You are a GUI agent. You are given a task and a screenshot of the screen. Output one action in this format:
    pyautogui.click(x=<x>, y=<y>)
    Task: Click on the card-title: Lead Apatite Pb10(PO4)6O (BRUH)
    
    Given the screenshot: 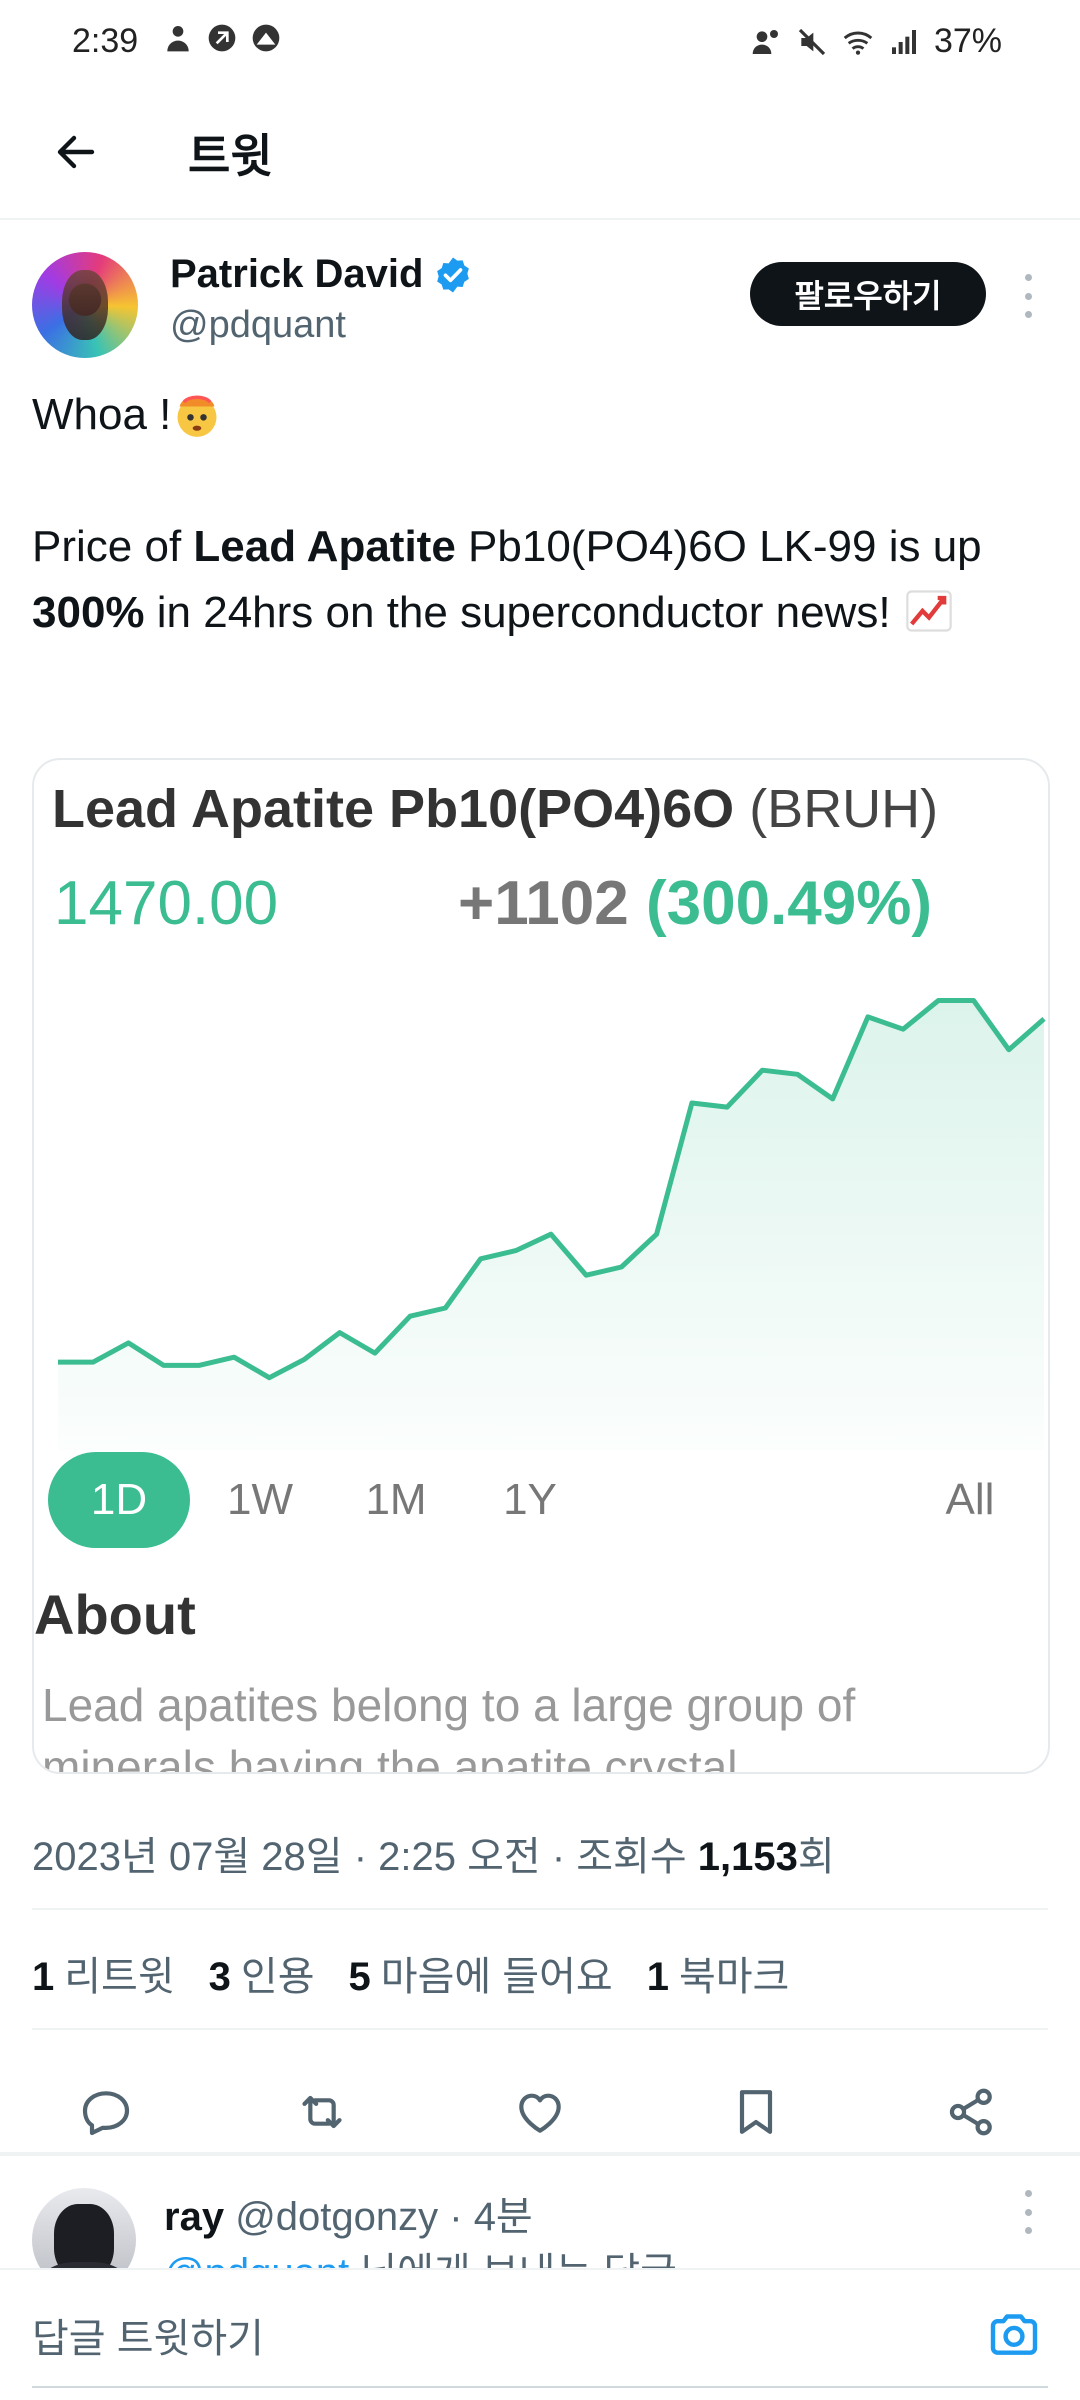 What is the action you would take?
    pyautogui.click(x=495, y=809)
    